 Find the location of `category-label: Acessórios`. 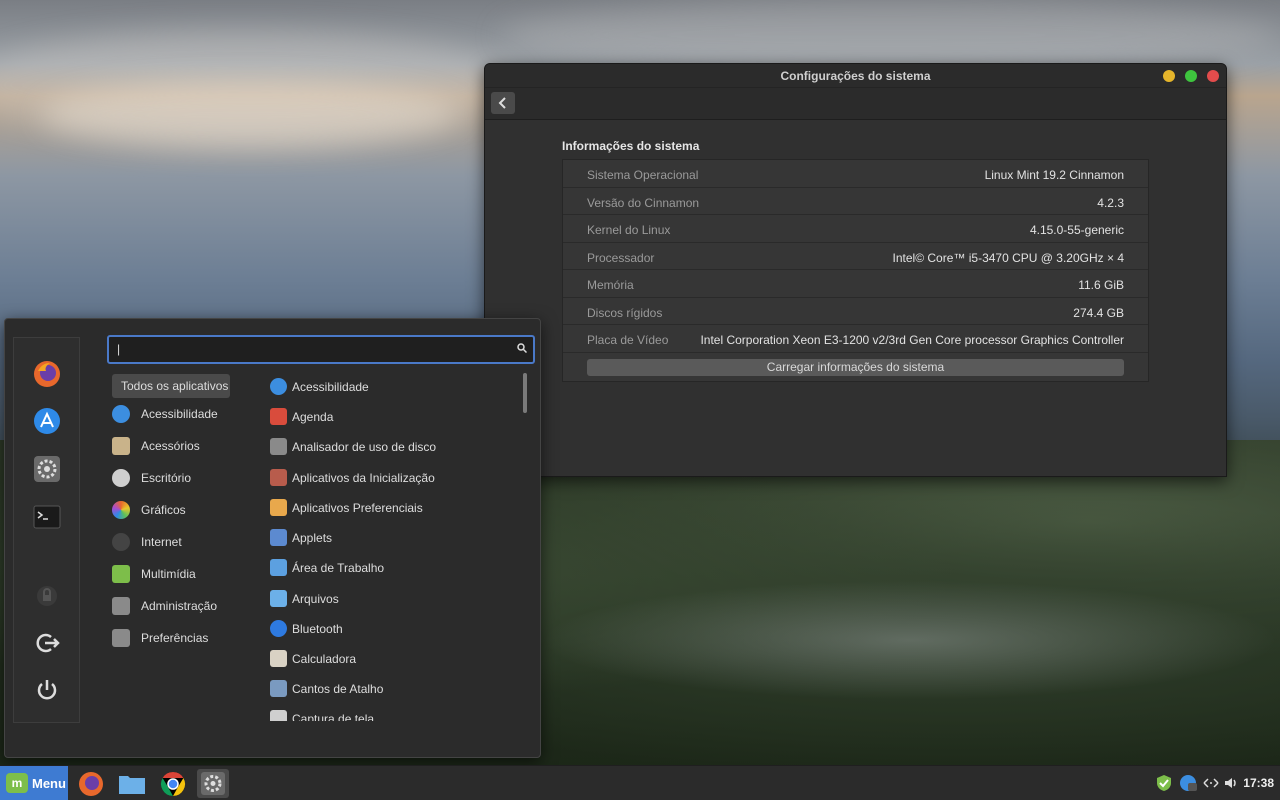

category-label: Acessórios is located at coordinates (170, 446).